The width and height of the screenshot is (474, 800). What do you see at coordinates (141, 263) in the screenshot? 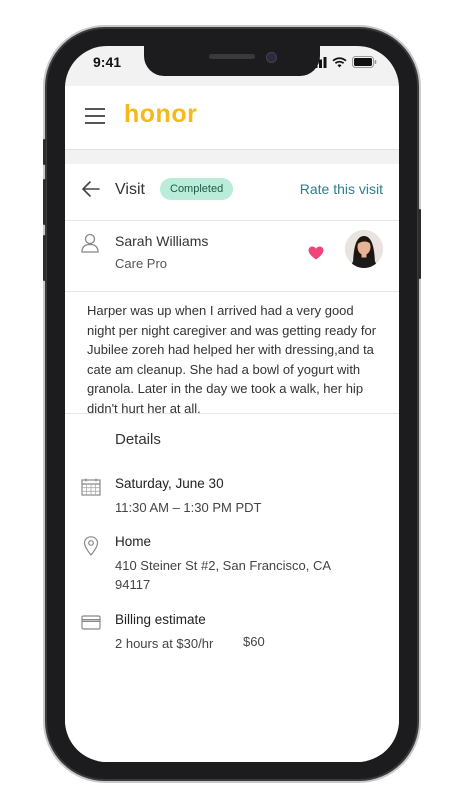
I see `care-pro-role: Care Pro` at bounding box center [141, 263].